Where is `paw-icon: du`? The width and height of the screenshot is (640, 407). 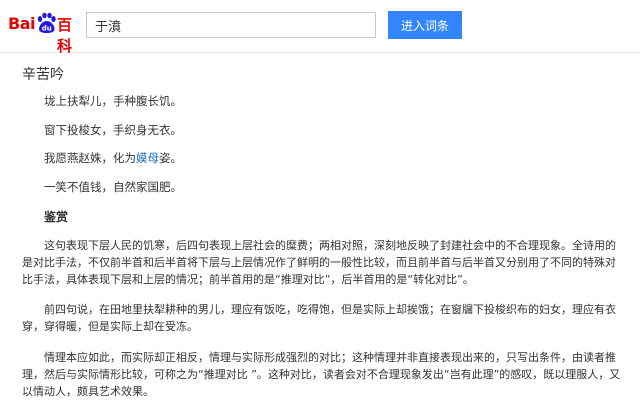 paw-icon: du is located at coordinates (46, 22).